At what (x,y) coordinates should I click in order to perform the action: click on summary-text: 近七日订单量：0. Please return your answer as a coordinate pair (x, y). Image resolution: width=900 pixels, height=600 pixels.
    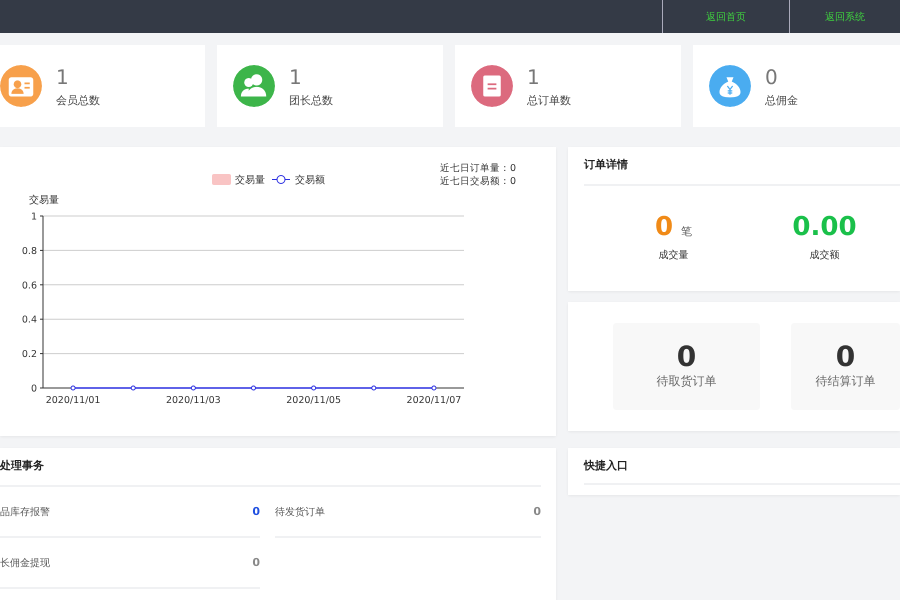
    Looking at the image, I should click on (478, 168).